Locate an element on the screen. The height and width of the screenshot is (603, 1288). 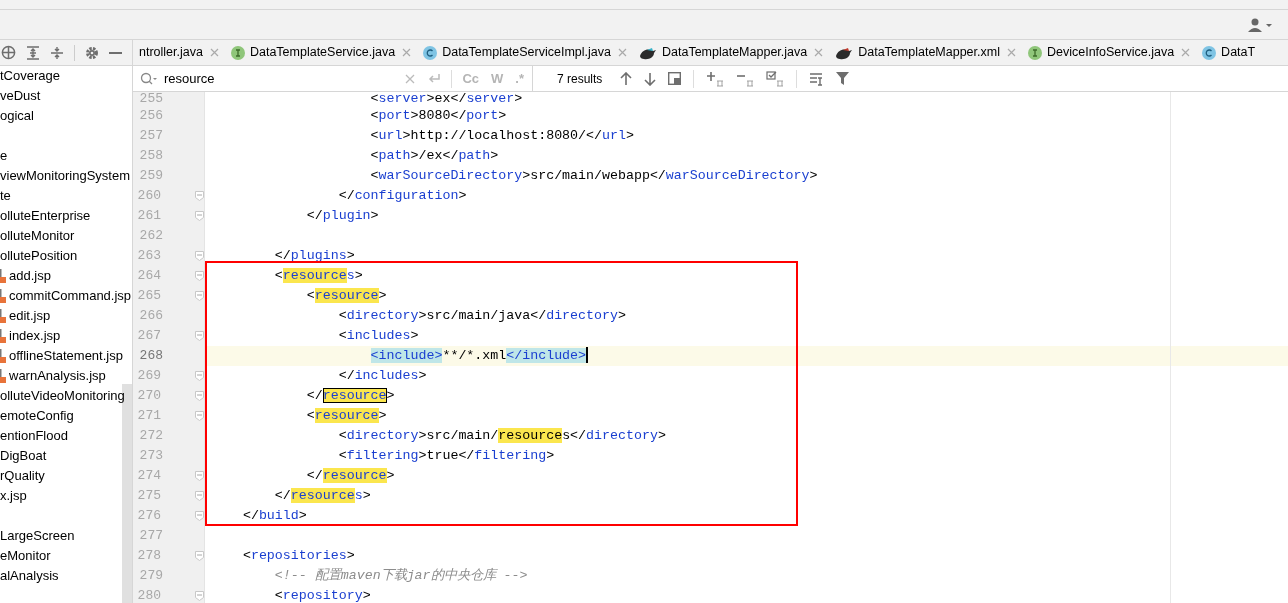
code-line: <warSourceDirectory>src/main/webapp</warSourceDirectory> is located at coordinates (593, 176).